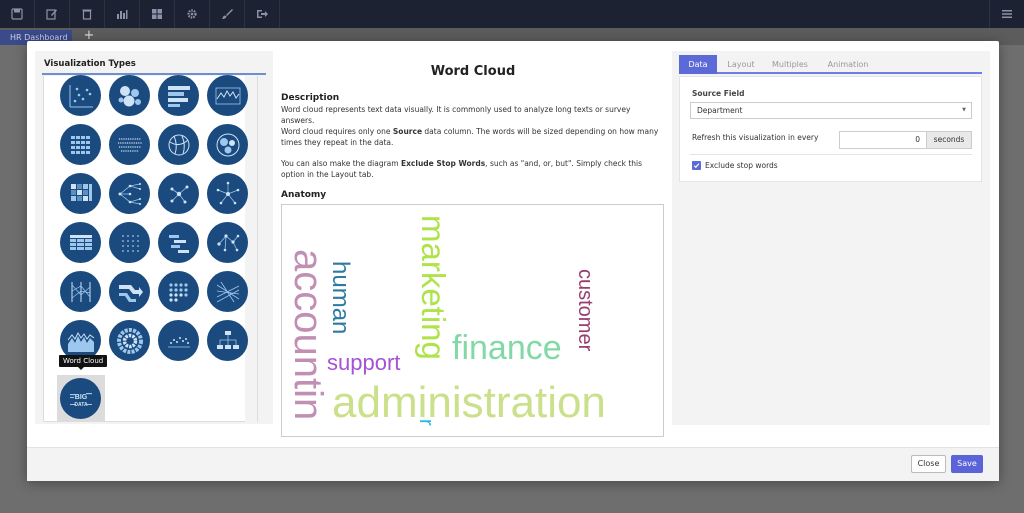 This screenshot has height=513, width=1024. Describe the element at coordinates (340, 298) in the screenshot. I see `word-human: human` at that location.